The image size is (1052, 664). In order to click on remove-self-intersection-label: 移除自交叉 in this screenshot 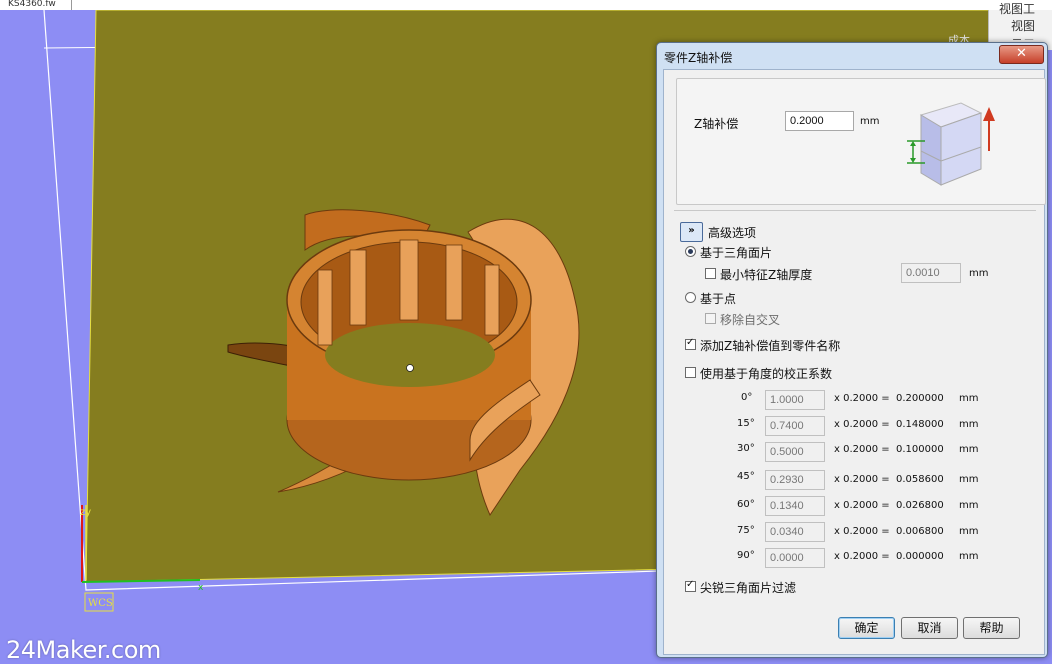, I will do `click(750, 320)`.